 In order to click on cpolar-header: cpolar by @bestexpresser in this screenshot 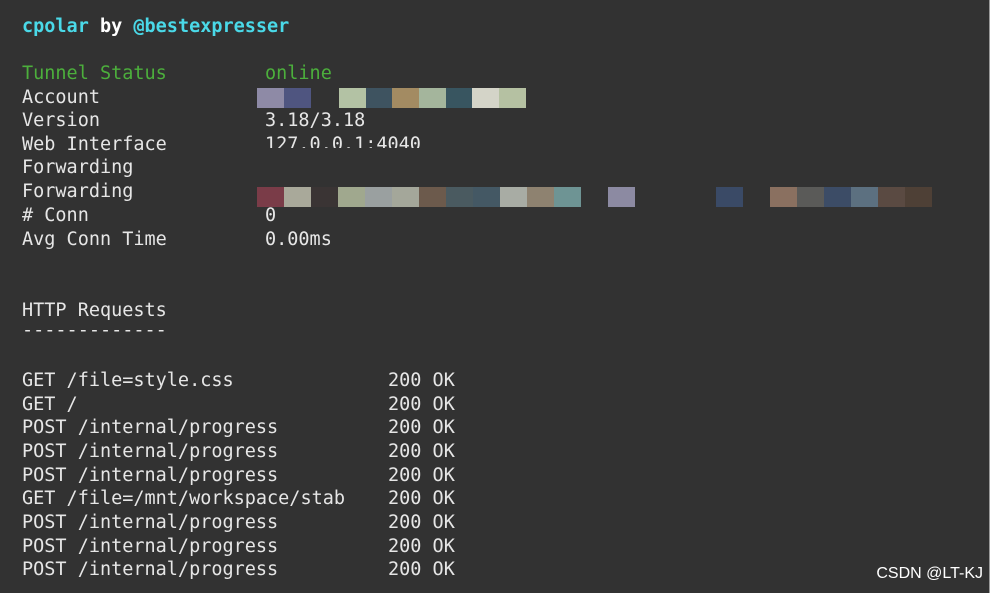, I will do `click(155, 27)`.